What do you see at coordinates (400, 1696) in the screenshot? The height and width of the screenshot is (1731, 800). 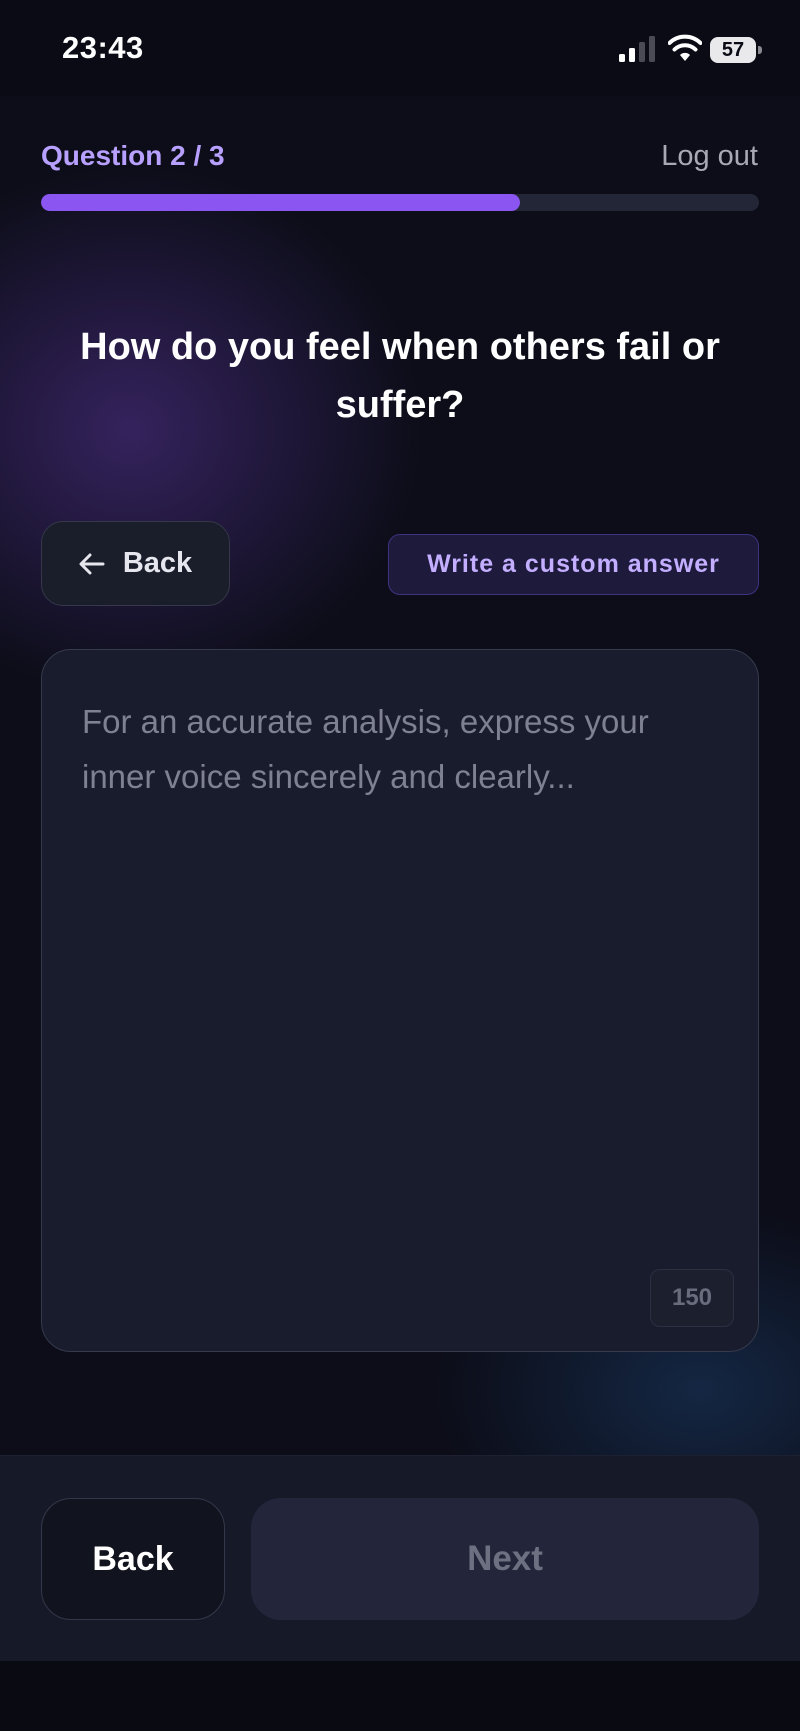 I see `home-indicator-area` at bounding box center [400, 1696].